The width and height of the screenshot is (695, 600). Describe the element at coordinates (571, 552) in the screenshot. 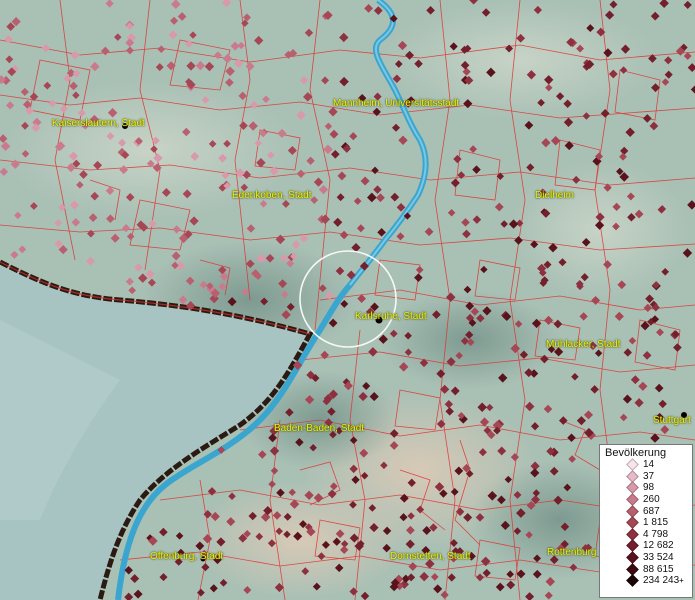

I see `place-label-rottenburg: Rottenburg` at that location.